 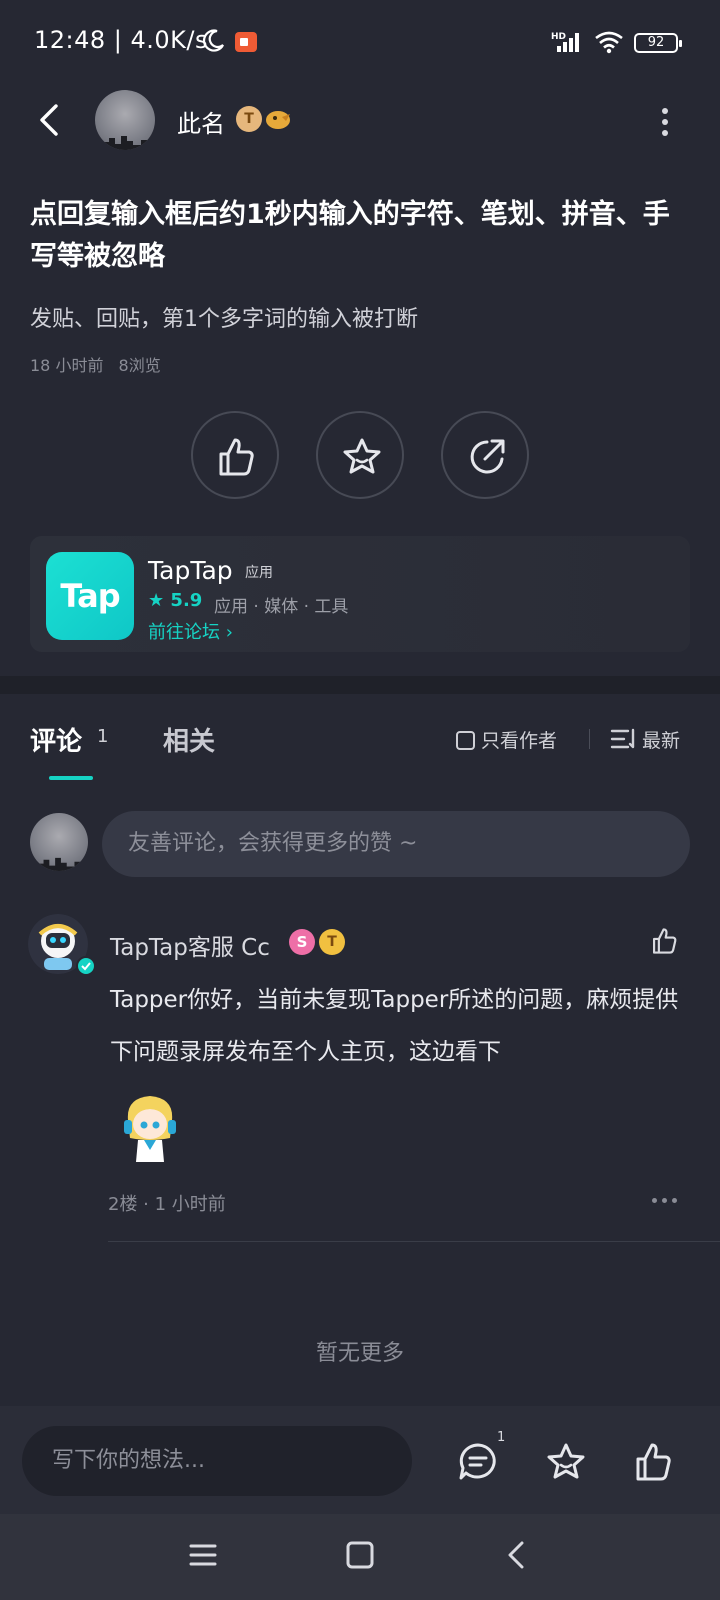 I want to click on battery-indicator: 92, so click(x=658, y=43).